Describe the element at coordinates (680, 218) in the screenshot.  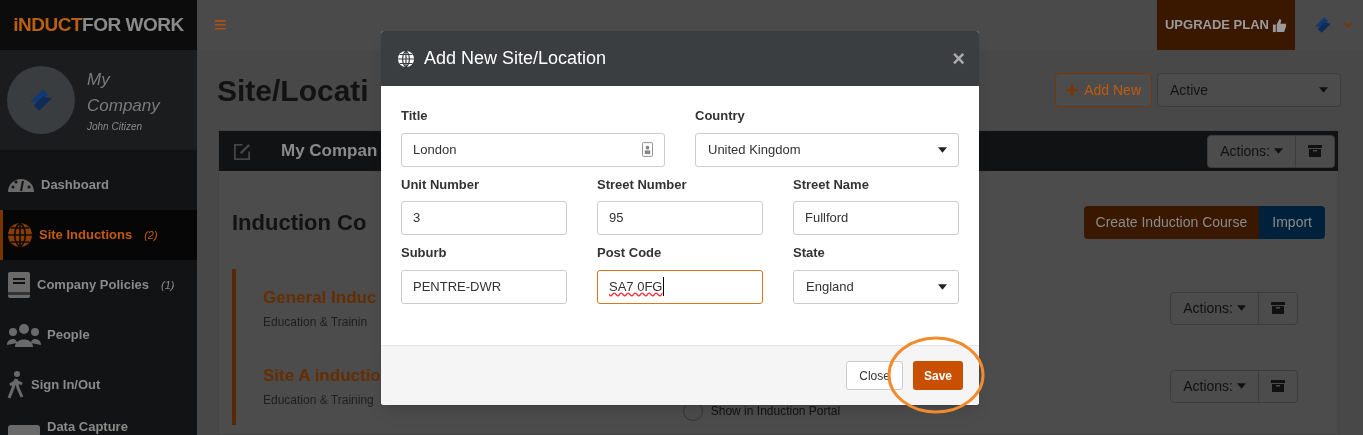
I see `input-field: 95` at that location.